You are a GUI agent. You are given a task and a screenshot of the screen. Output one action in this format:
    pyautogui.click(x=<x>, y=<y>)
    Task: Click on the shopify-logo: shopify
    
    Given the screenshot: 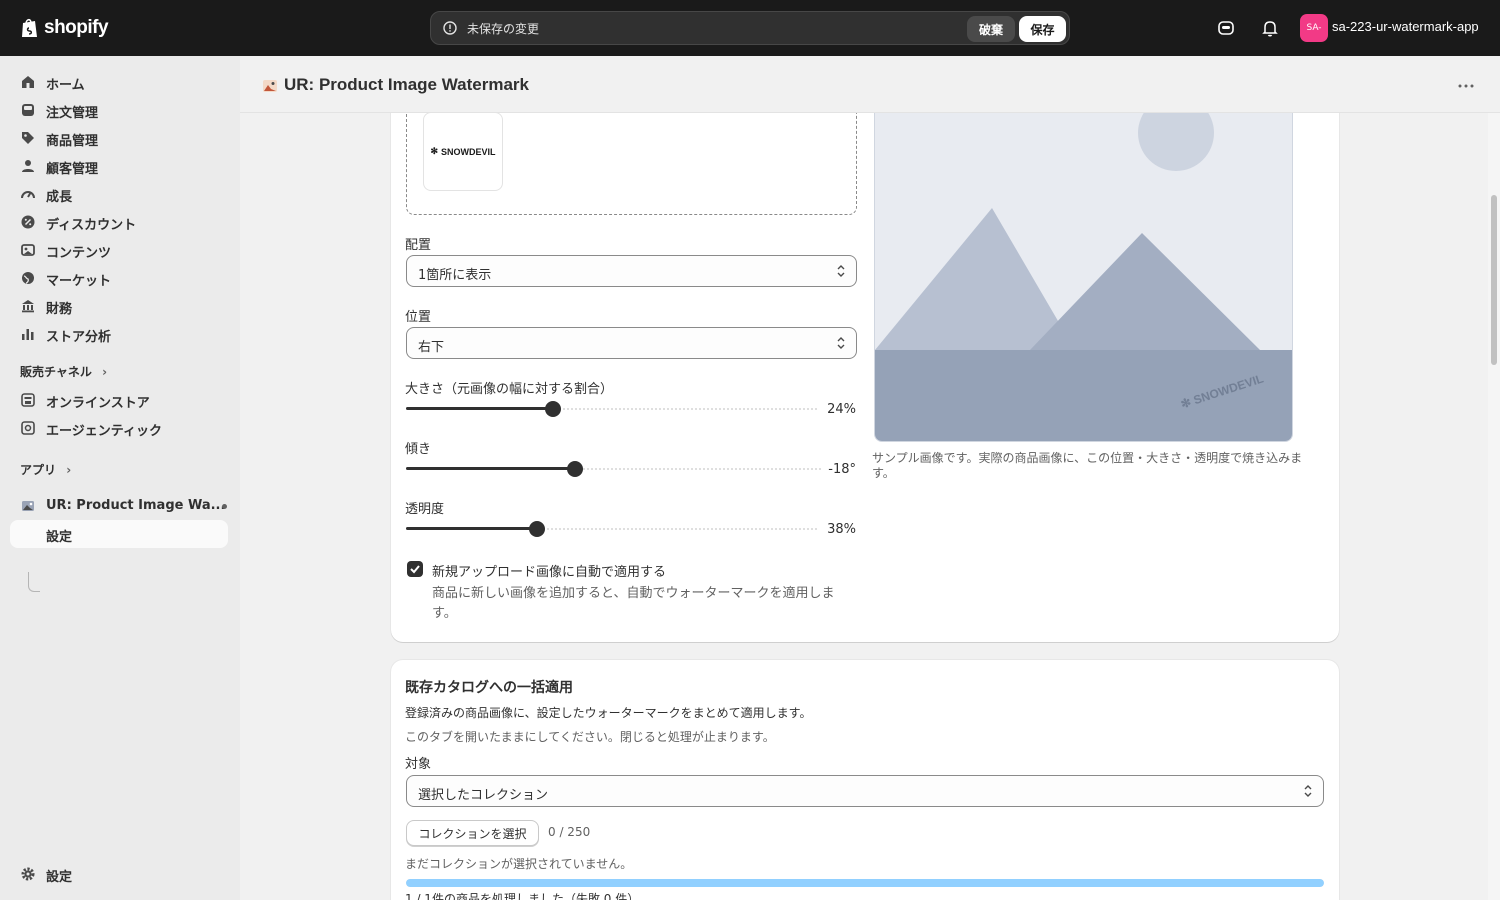 What is the action you would take?
    pyautogui.click(x=64, y=28)
    